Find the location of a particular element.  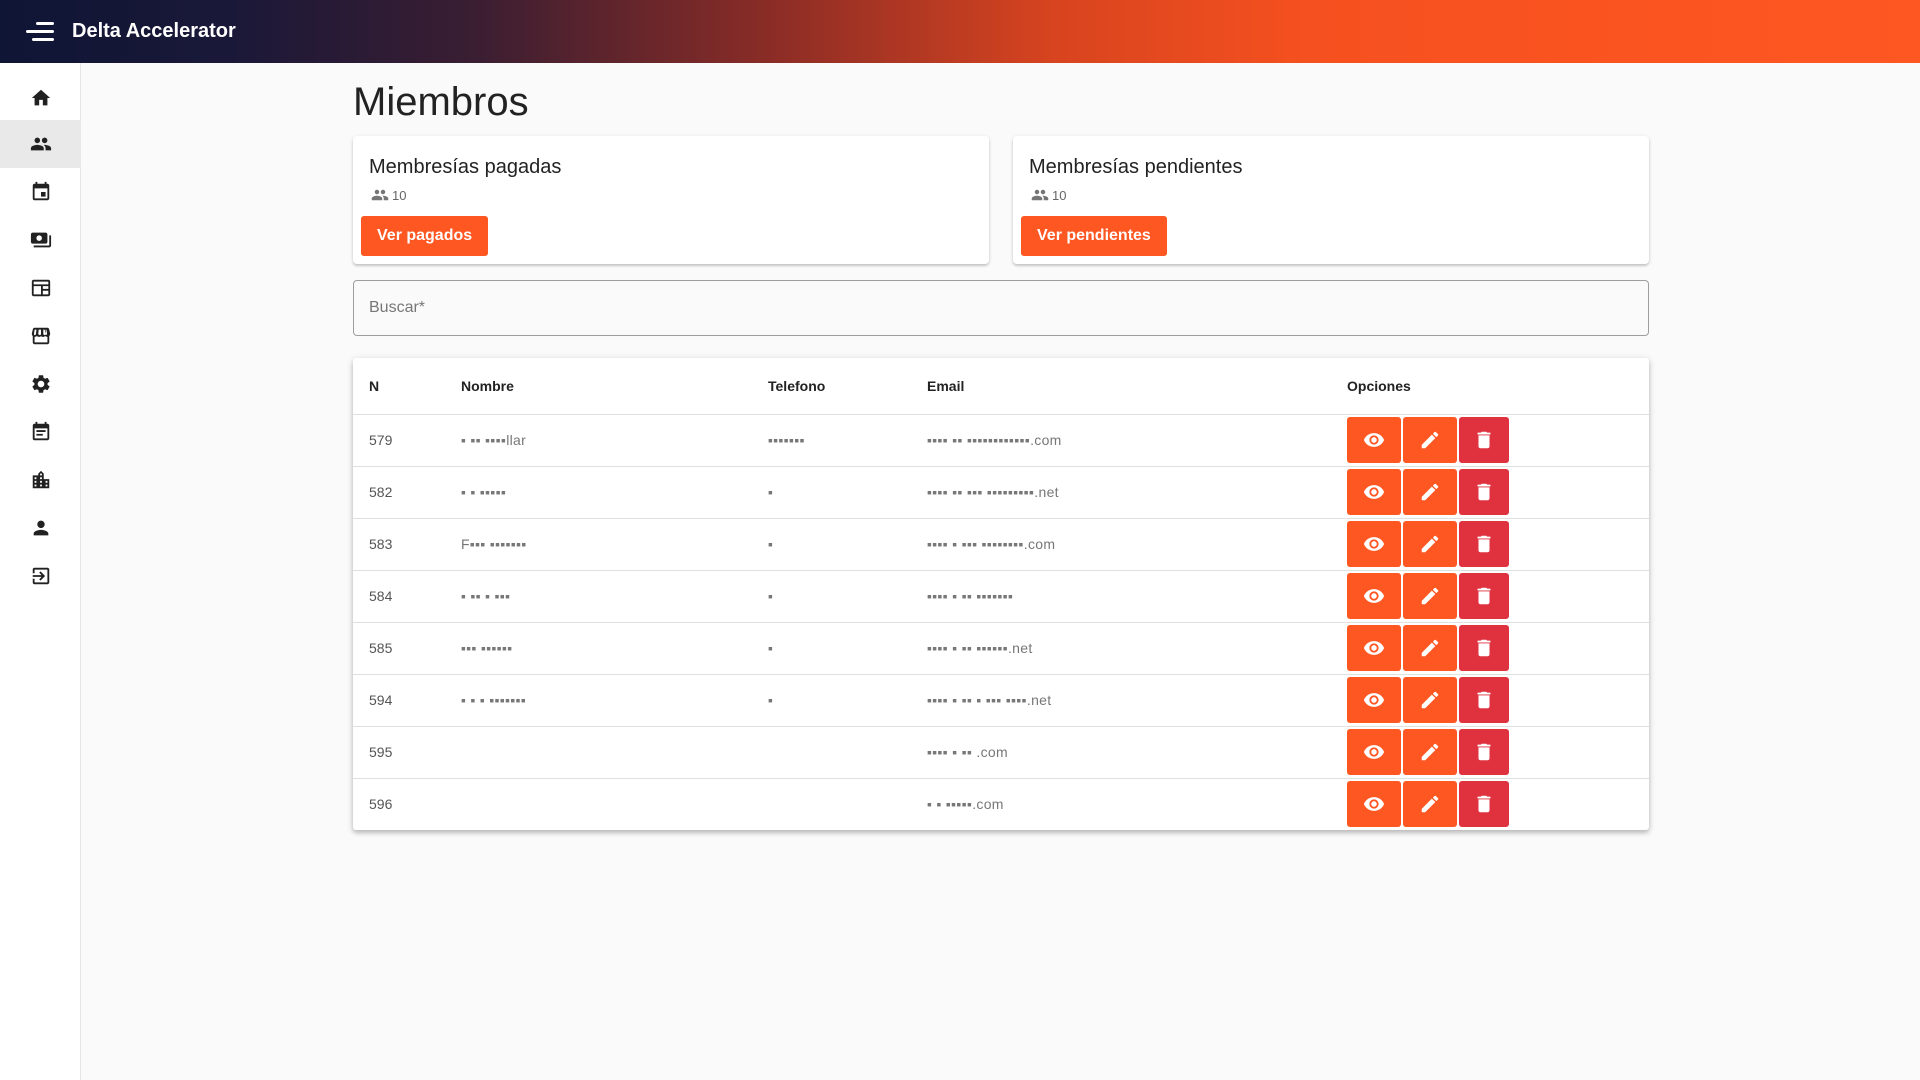

sidebar-item-table is located at coordinates (40, 288).